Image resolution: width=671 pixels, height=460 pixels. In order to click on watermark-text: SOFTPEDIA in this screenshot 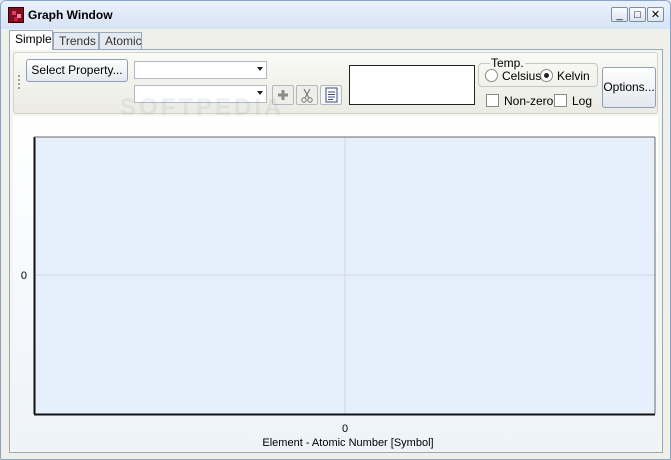, I will do `click(202, 107)`.